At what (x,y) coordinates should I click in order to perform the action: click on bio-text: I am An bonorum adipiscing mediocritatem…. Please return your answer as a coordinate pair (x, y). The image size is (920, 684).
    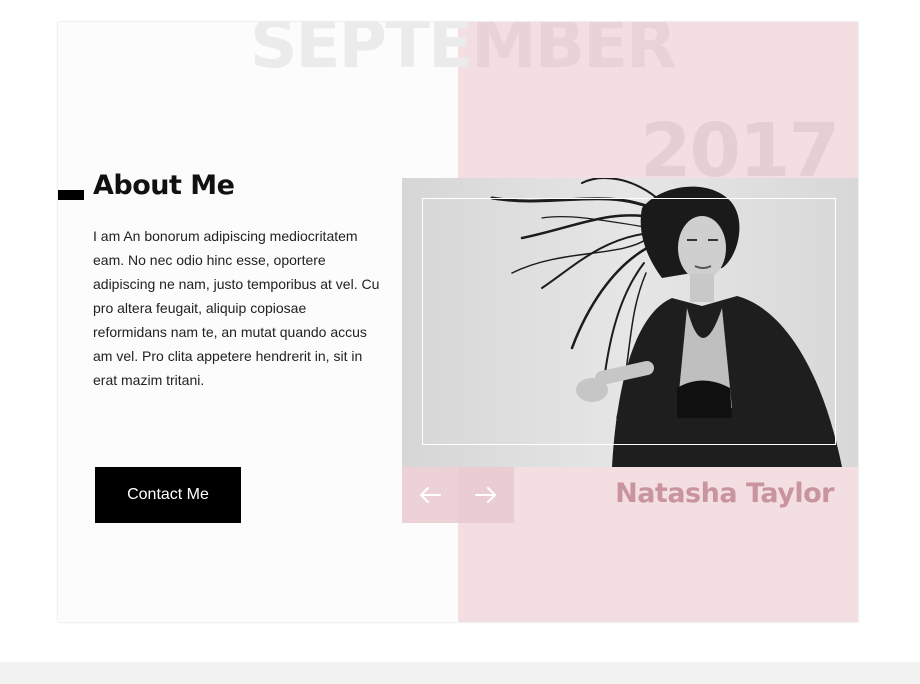
    Looking at the image, I should click on (236, 308).